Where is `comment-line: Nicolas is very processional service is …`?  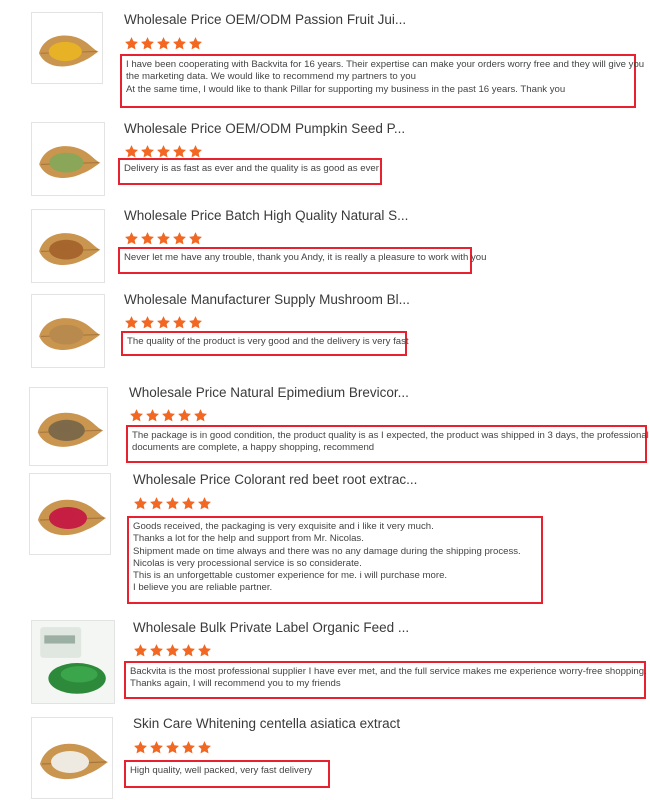 comment-line: Nicolas is very processional service is … is located at coordinates (247, 563).